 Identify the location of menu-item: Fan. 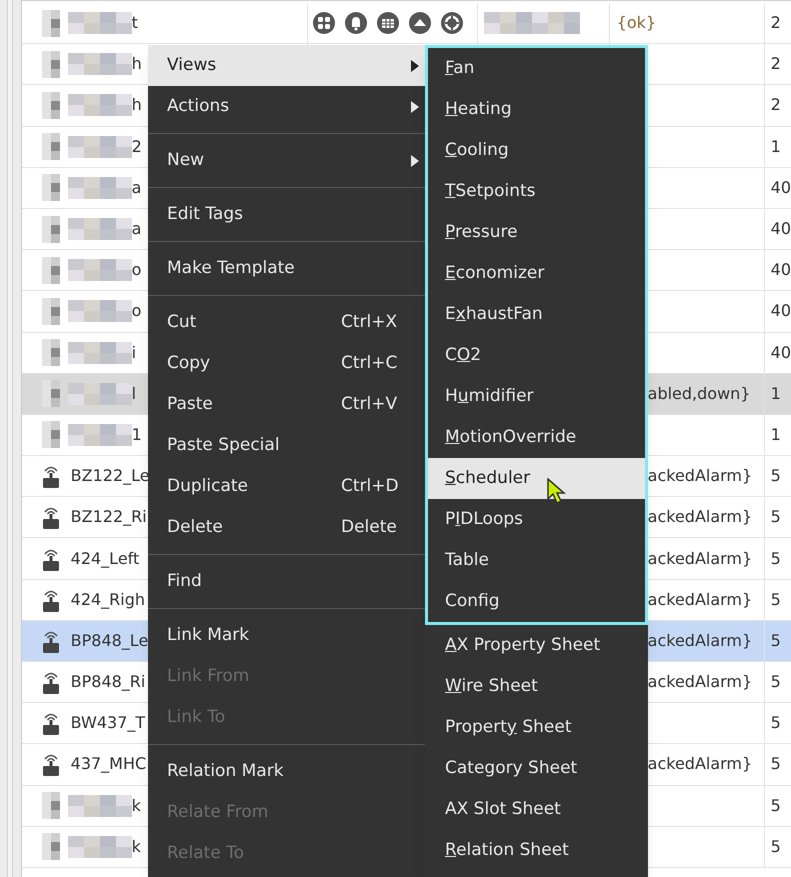
(536, 68).